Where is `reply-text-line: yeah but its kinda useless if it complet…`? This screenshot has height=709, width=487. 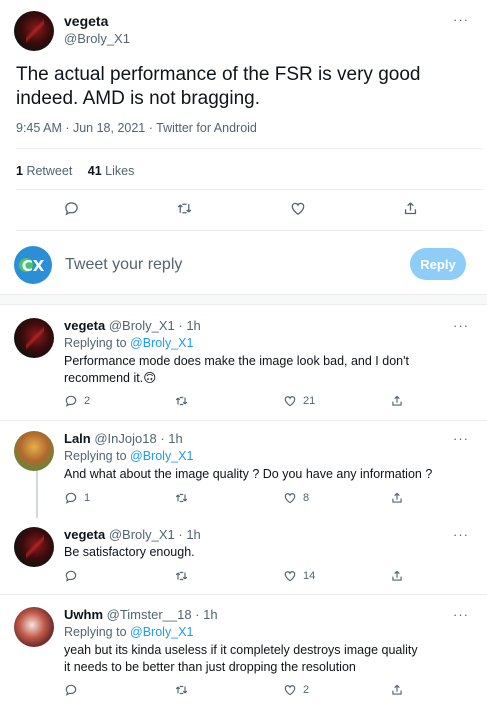 reply-text-line: yeah but its kinda useless if it complet… is located at coordinates (241, 650).